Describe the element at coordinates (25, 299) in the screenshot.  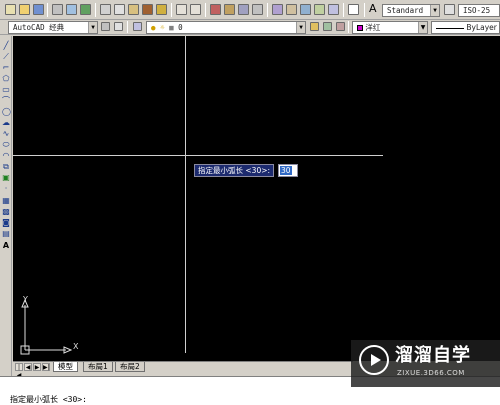
I see `ucs-y-label: Y` at that location.